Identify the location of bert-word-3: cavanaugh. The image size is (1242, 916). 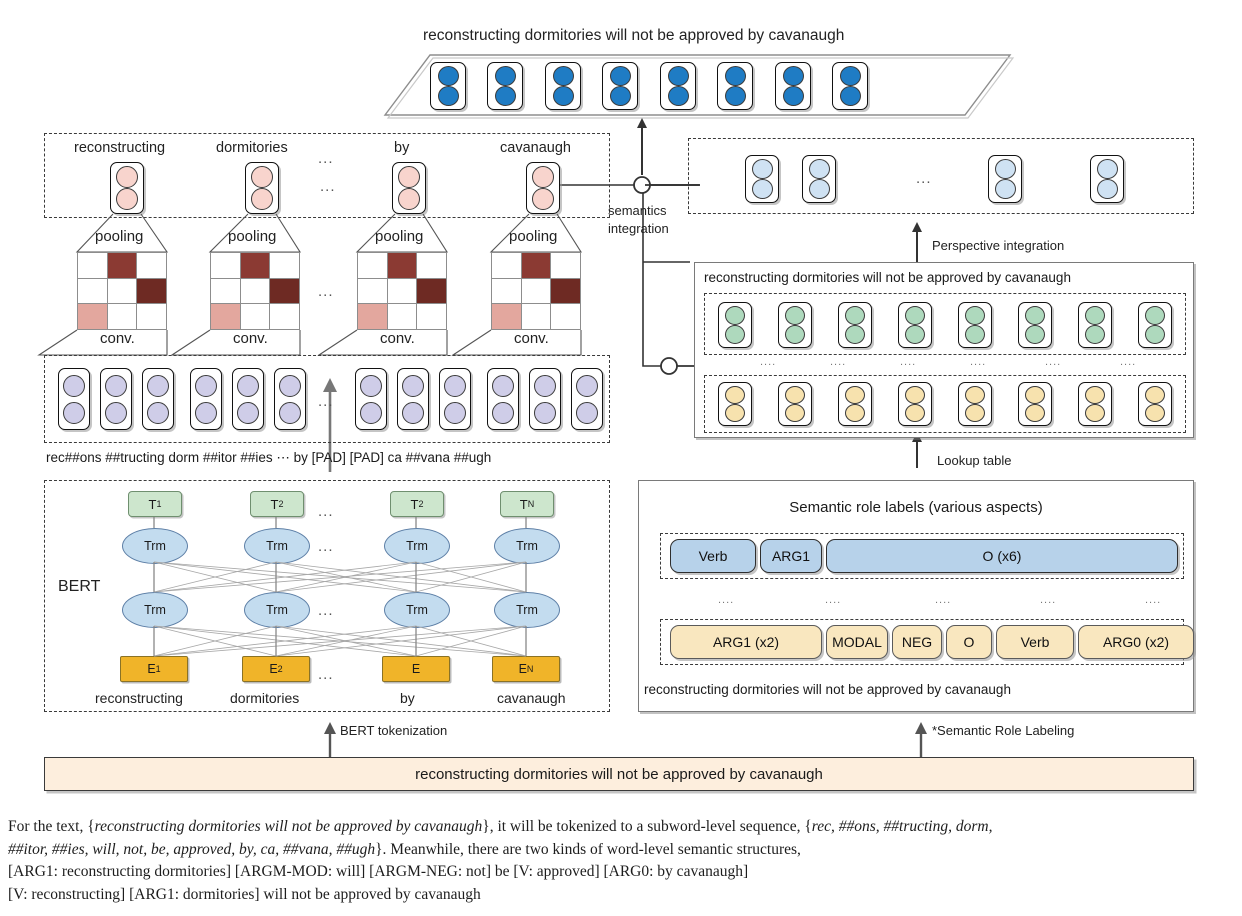
(531, 698).